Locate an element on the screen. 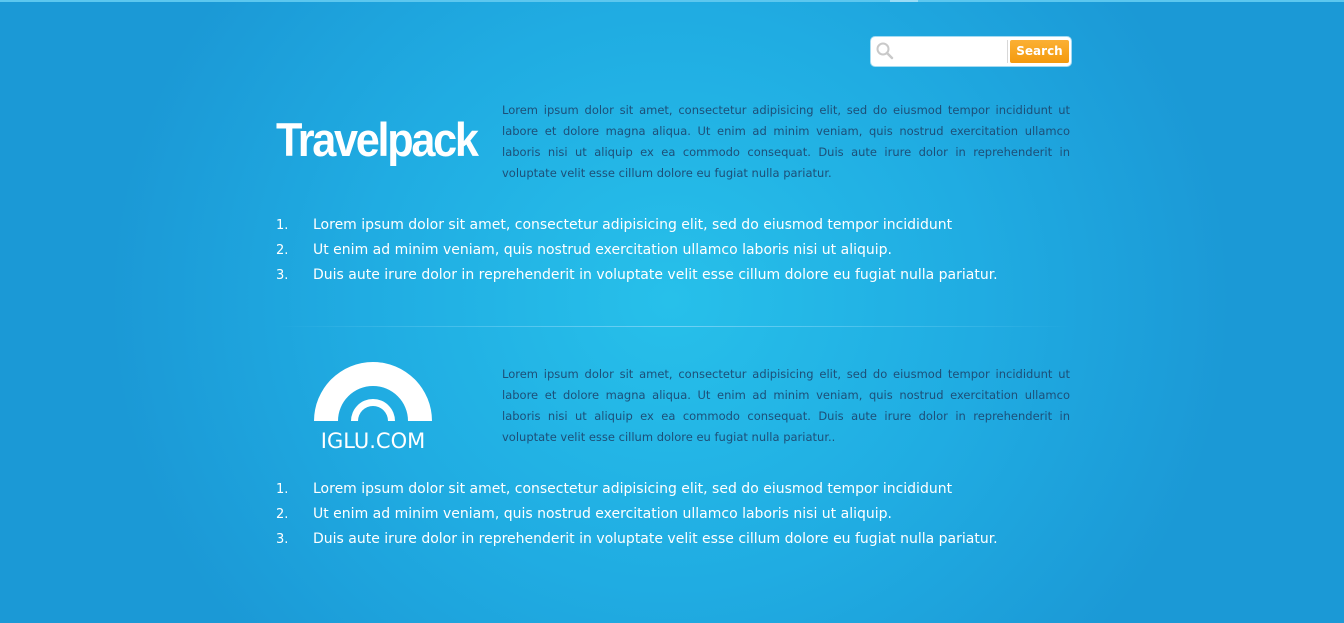 The height and width of the screenshot is (623, 1344). search-button: Search is located at coordinates (1039, 51).